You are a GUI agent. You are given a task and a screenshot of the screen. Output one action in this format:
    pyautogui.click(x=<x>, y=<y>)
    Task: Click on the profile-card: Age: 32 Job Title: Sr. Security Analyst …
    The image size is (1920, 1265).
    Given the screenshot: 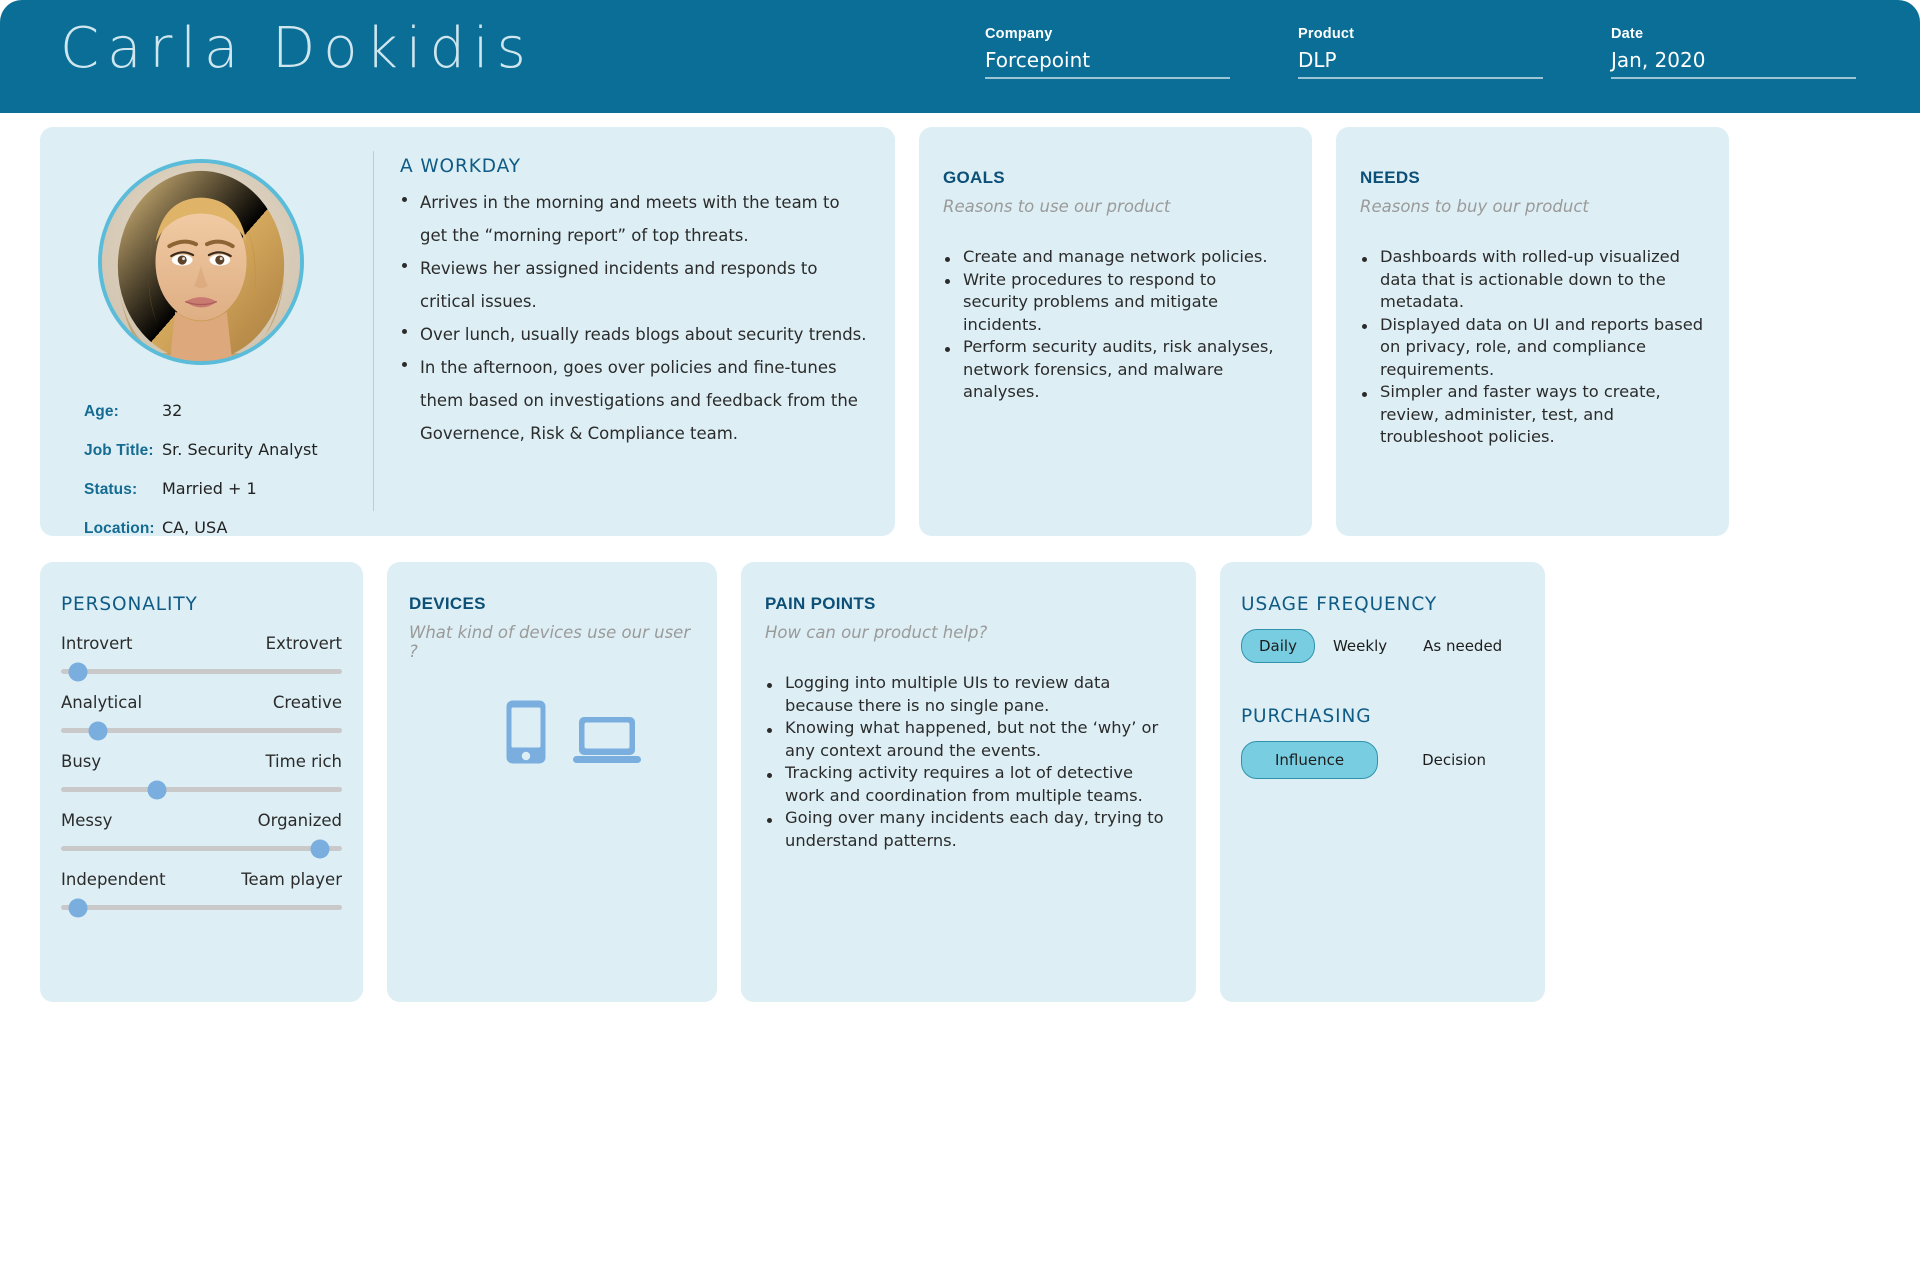 What is the action you would take?
    pyautogui.click(x=467, y=332)
    